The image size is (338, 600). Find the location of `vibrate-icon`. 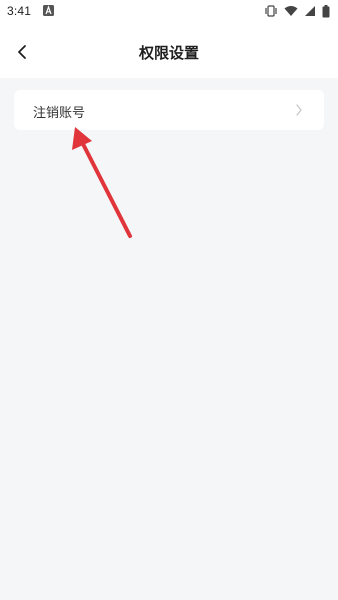

vibrate-icon is located at coordinates (271, 11).